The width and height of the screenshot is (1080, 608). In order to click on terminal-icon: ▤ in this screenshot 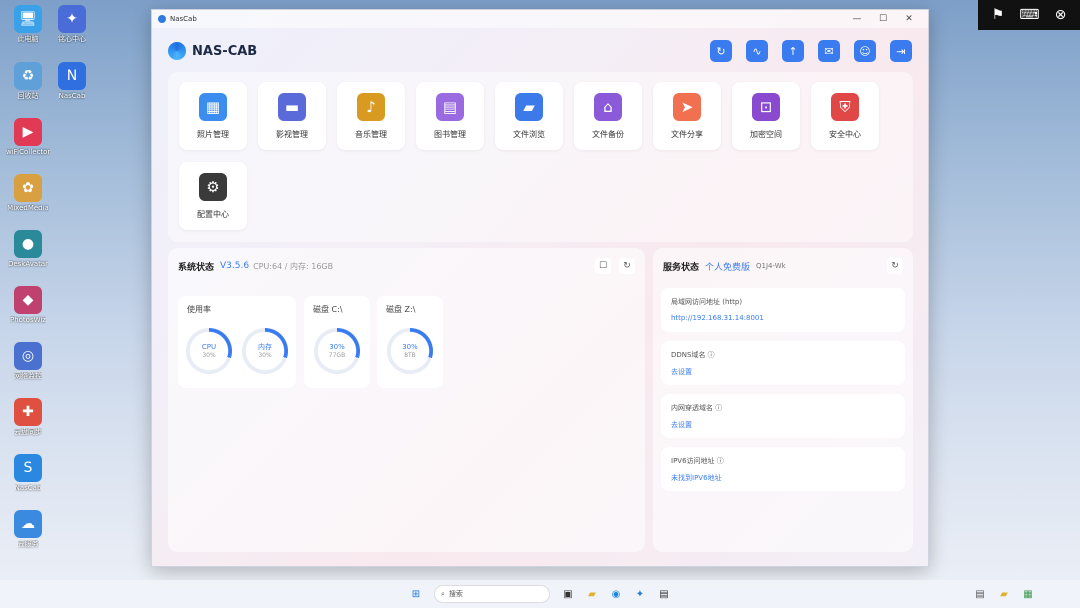, I will do `click(664, 594)`.